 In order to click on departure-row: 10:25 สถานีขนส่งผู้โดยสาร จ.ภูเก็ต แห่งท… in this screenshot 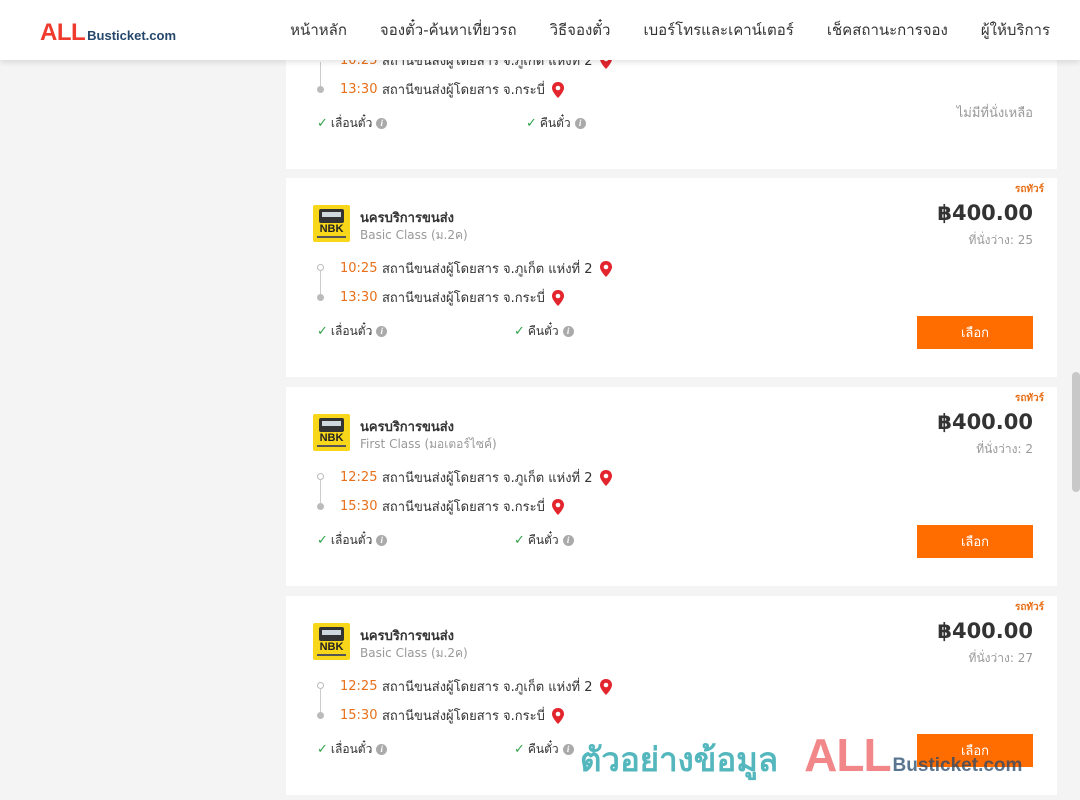, I will do `click(477, 268)`.